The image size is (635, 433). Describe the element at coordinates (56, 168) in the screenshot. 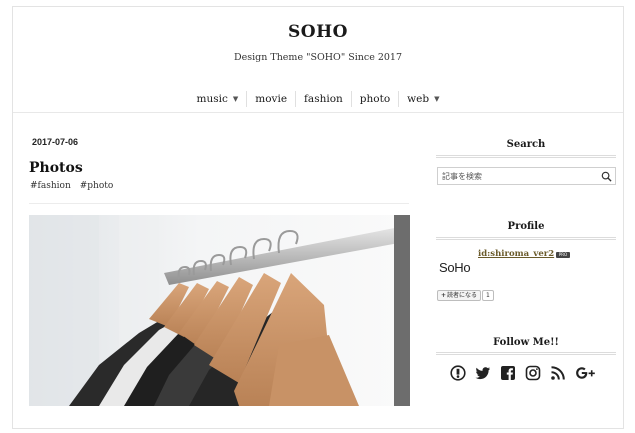

I see `post-title: Photos` at that location.